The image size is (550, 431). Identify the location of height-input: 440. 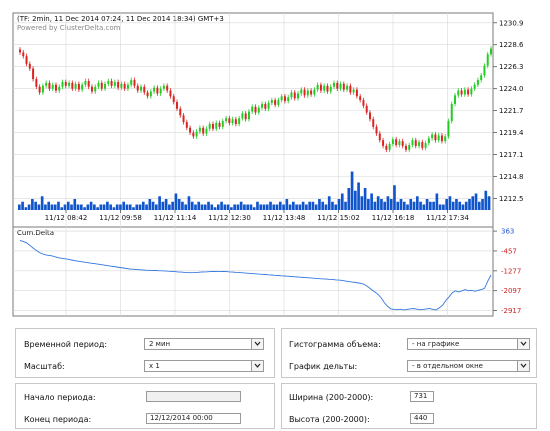
(422, 418).